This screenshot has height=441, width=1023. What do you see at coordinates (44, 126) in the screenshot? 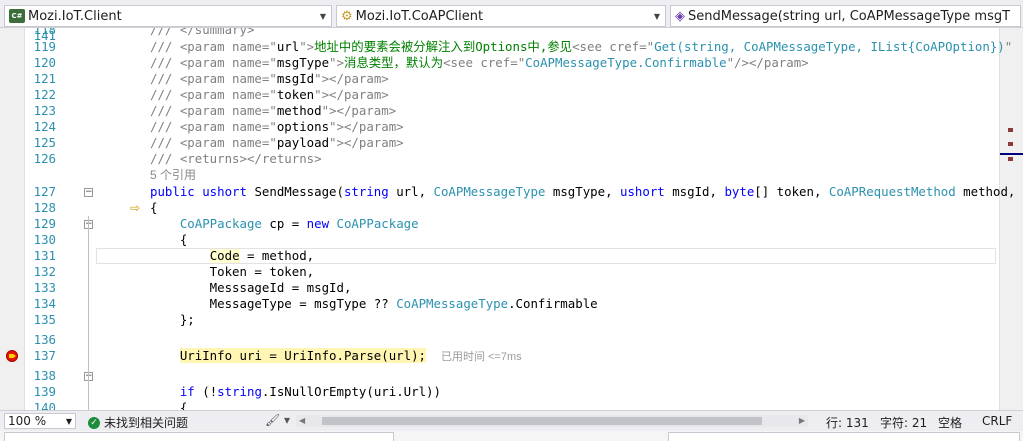
I see `line-number: 124` at bounding box center [44, 126].